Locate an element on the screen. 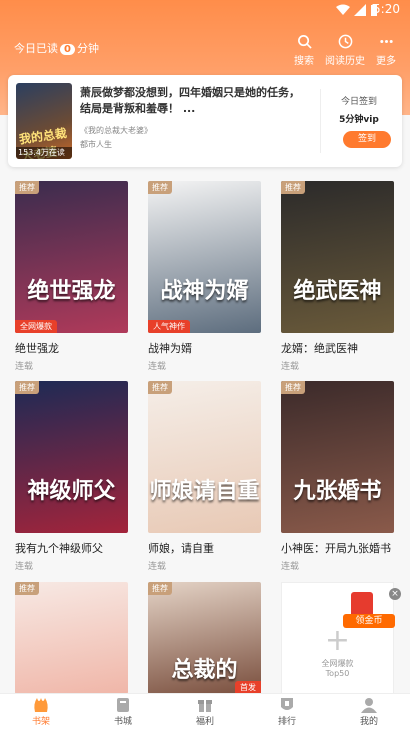  divider is located at coordinates (320, 121).